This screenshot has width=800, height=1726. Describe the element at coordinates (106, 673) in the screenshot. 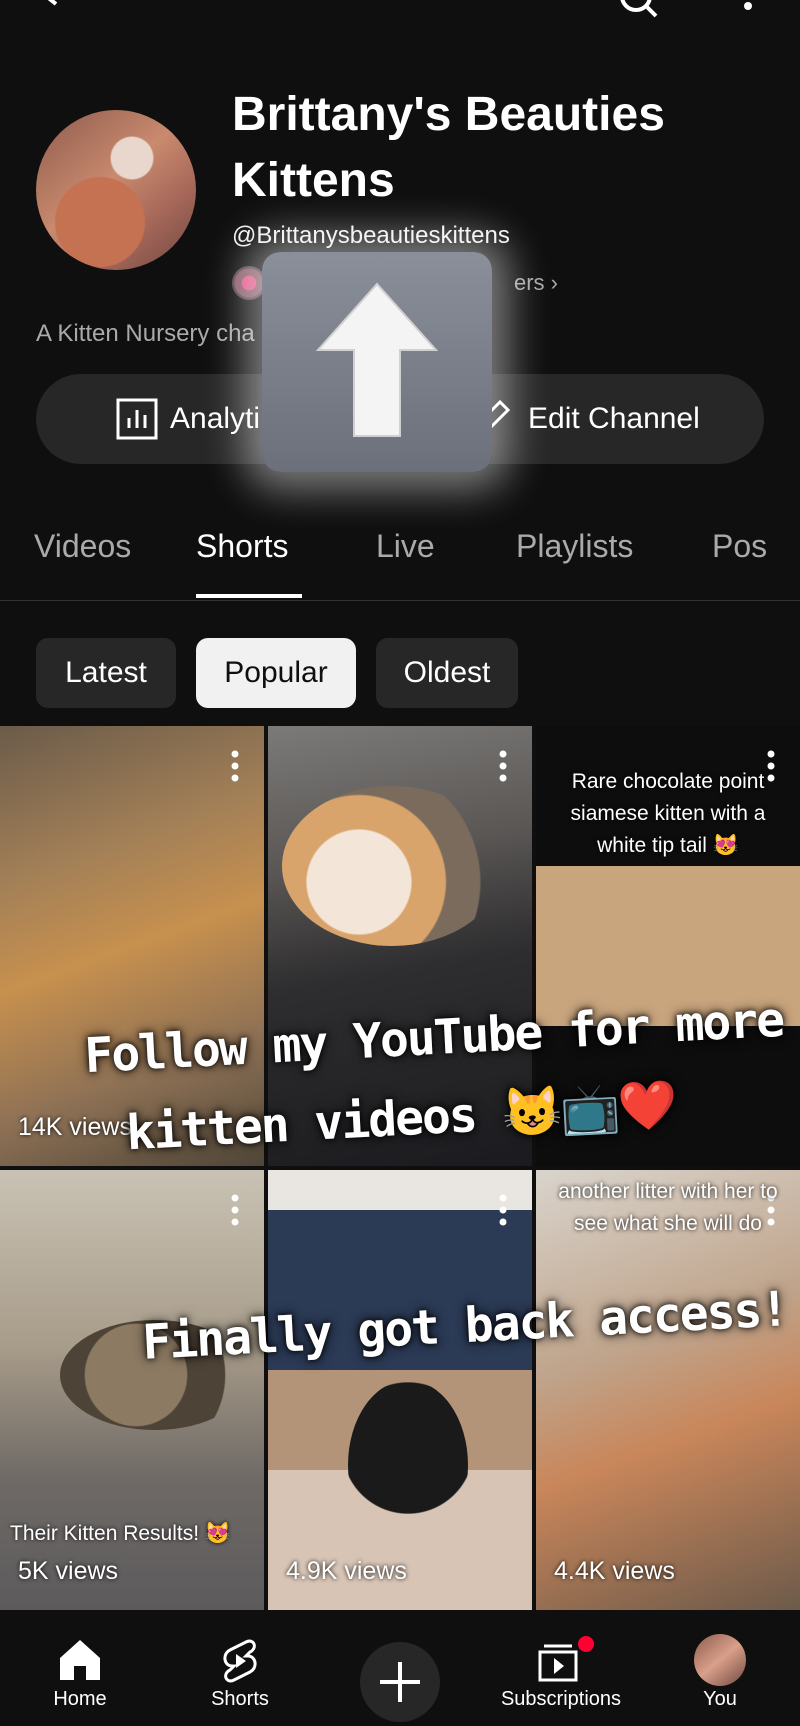

I see `chip-latest: Latest` at that location.